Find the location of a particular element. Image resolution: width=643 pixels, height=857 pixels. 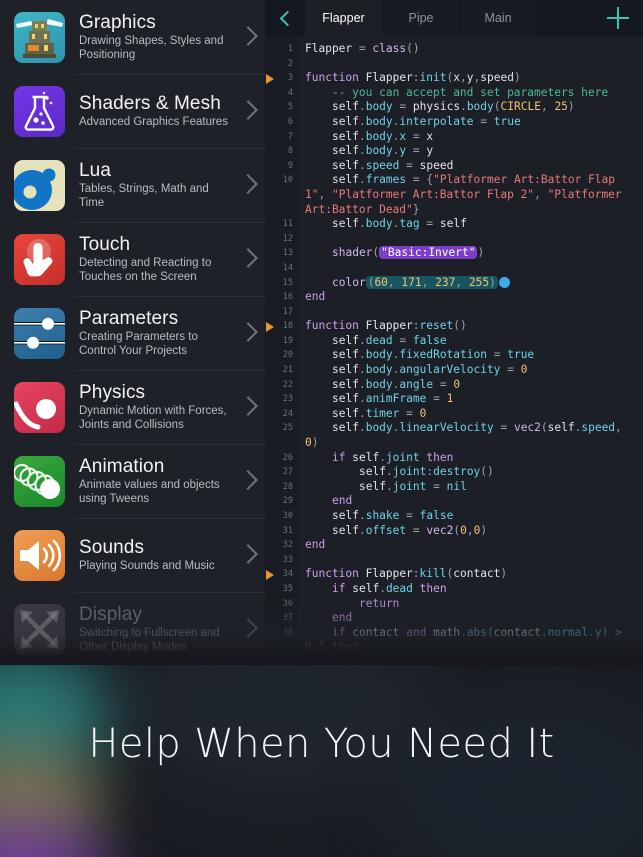

code-line-source: self.joint = nil is located at coordinates (471, 487).